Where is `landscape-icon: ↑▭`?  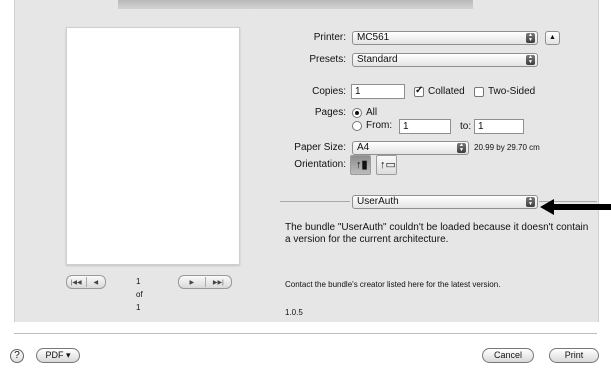
landscape-icon: ↑▭ is located at coordinates (388, 165).